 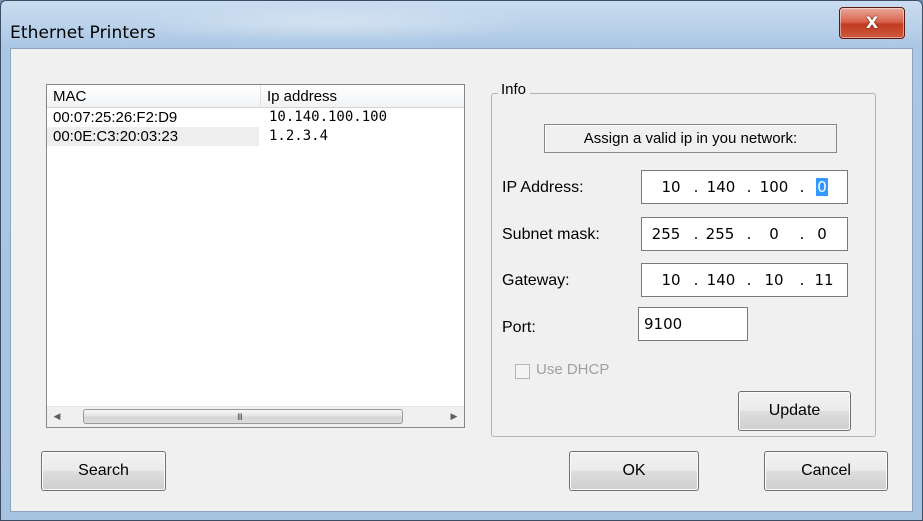 What do you see at coordinates (255, 117) in the screenshot?
I see `list-item: 00:07:25:26:F2:D9 10.140.100.100` at bounding box center [255, 117].